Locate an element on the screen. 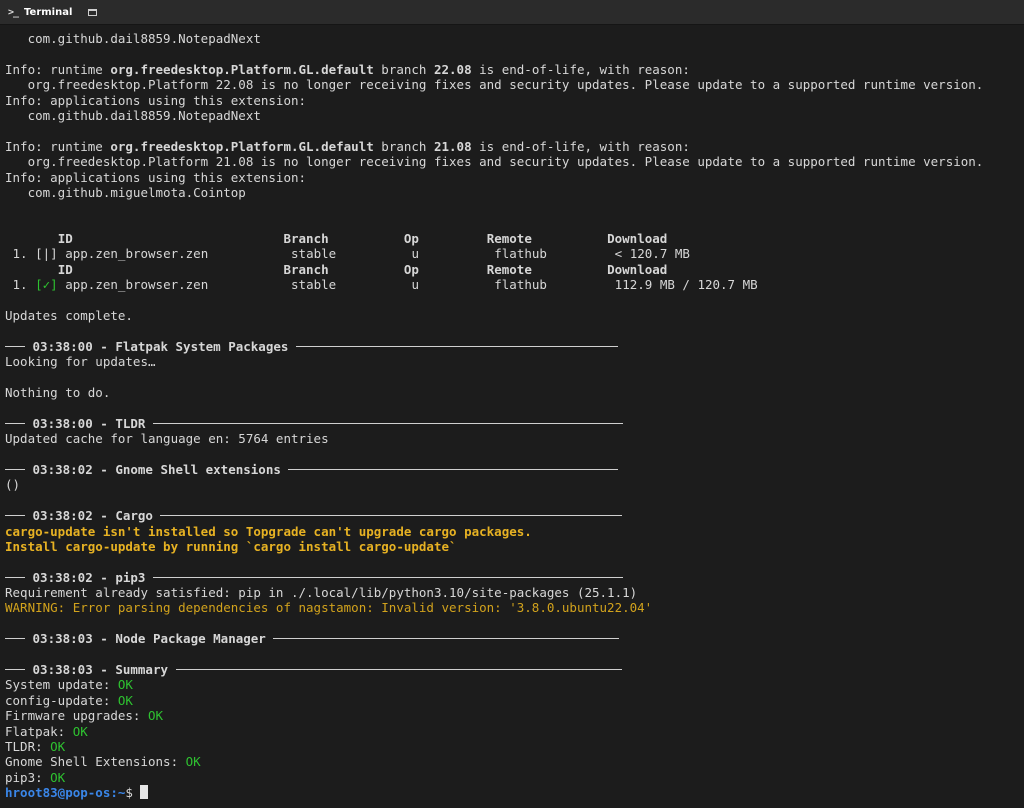 The width and height of the screenshot is (1024, 808). section-header: 03:38:03 - Summary is located at coordinates (514, 669).